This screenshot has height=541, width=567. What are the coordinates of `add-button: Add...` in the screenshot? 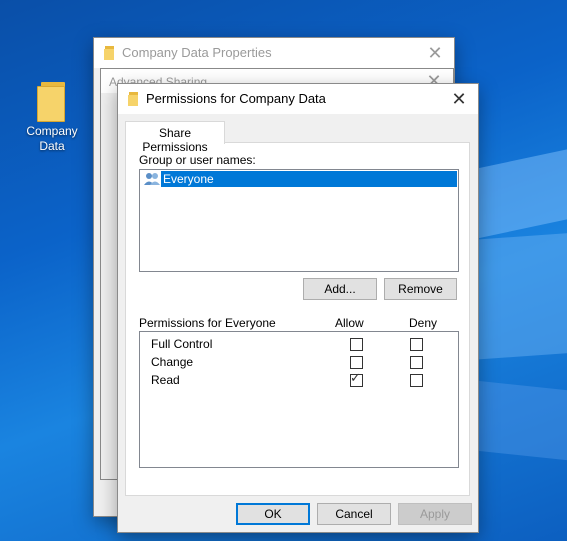 It's located at (340, 289).